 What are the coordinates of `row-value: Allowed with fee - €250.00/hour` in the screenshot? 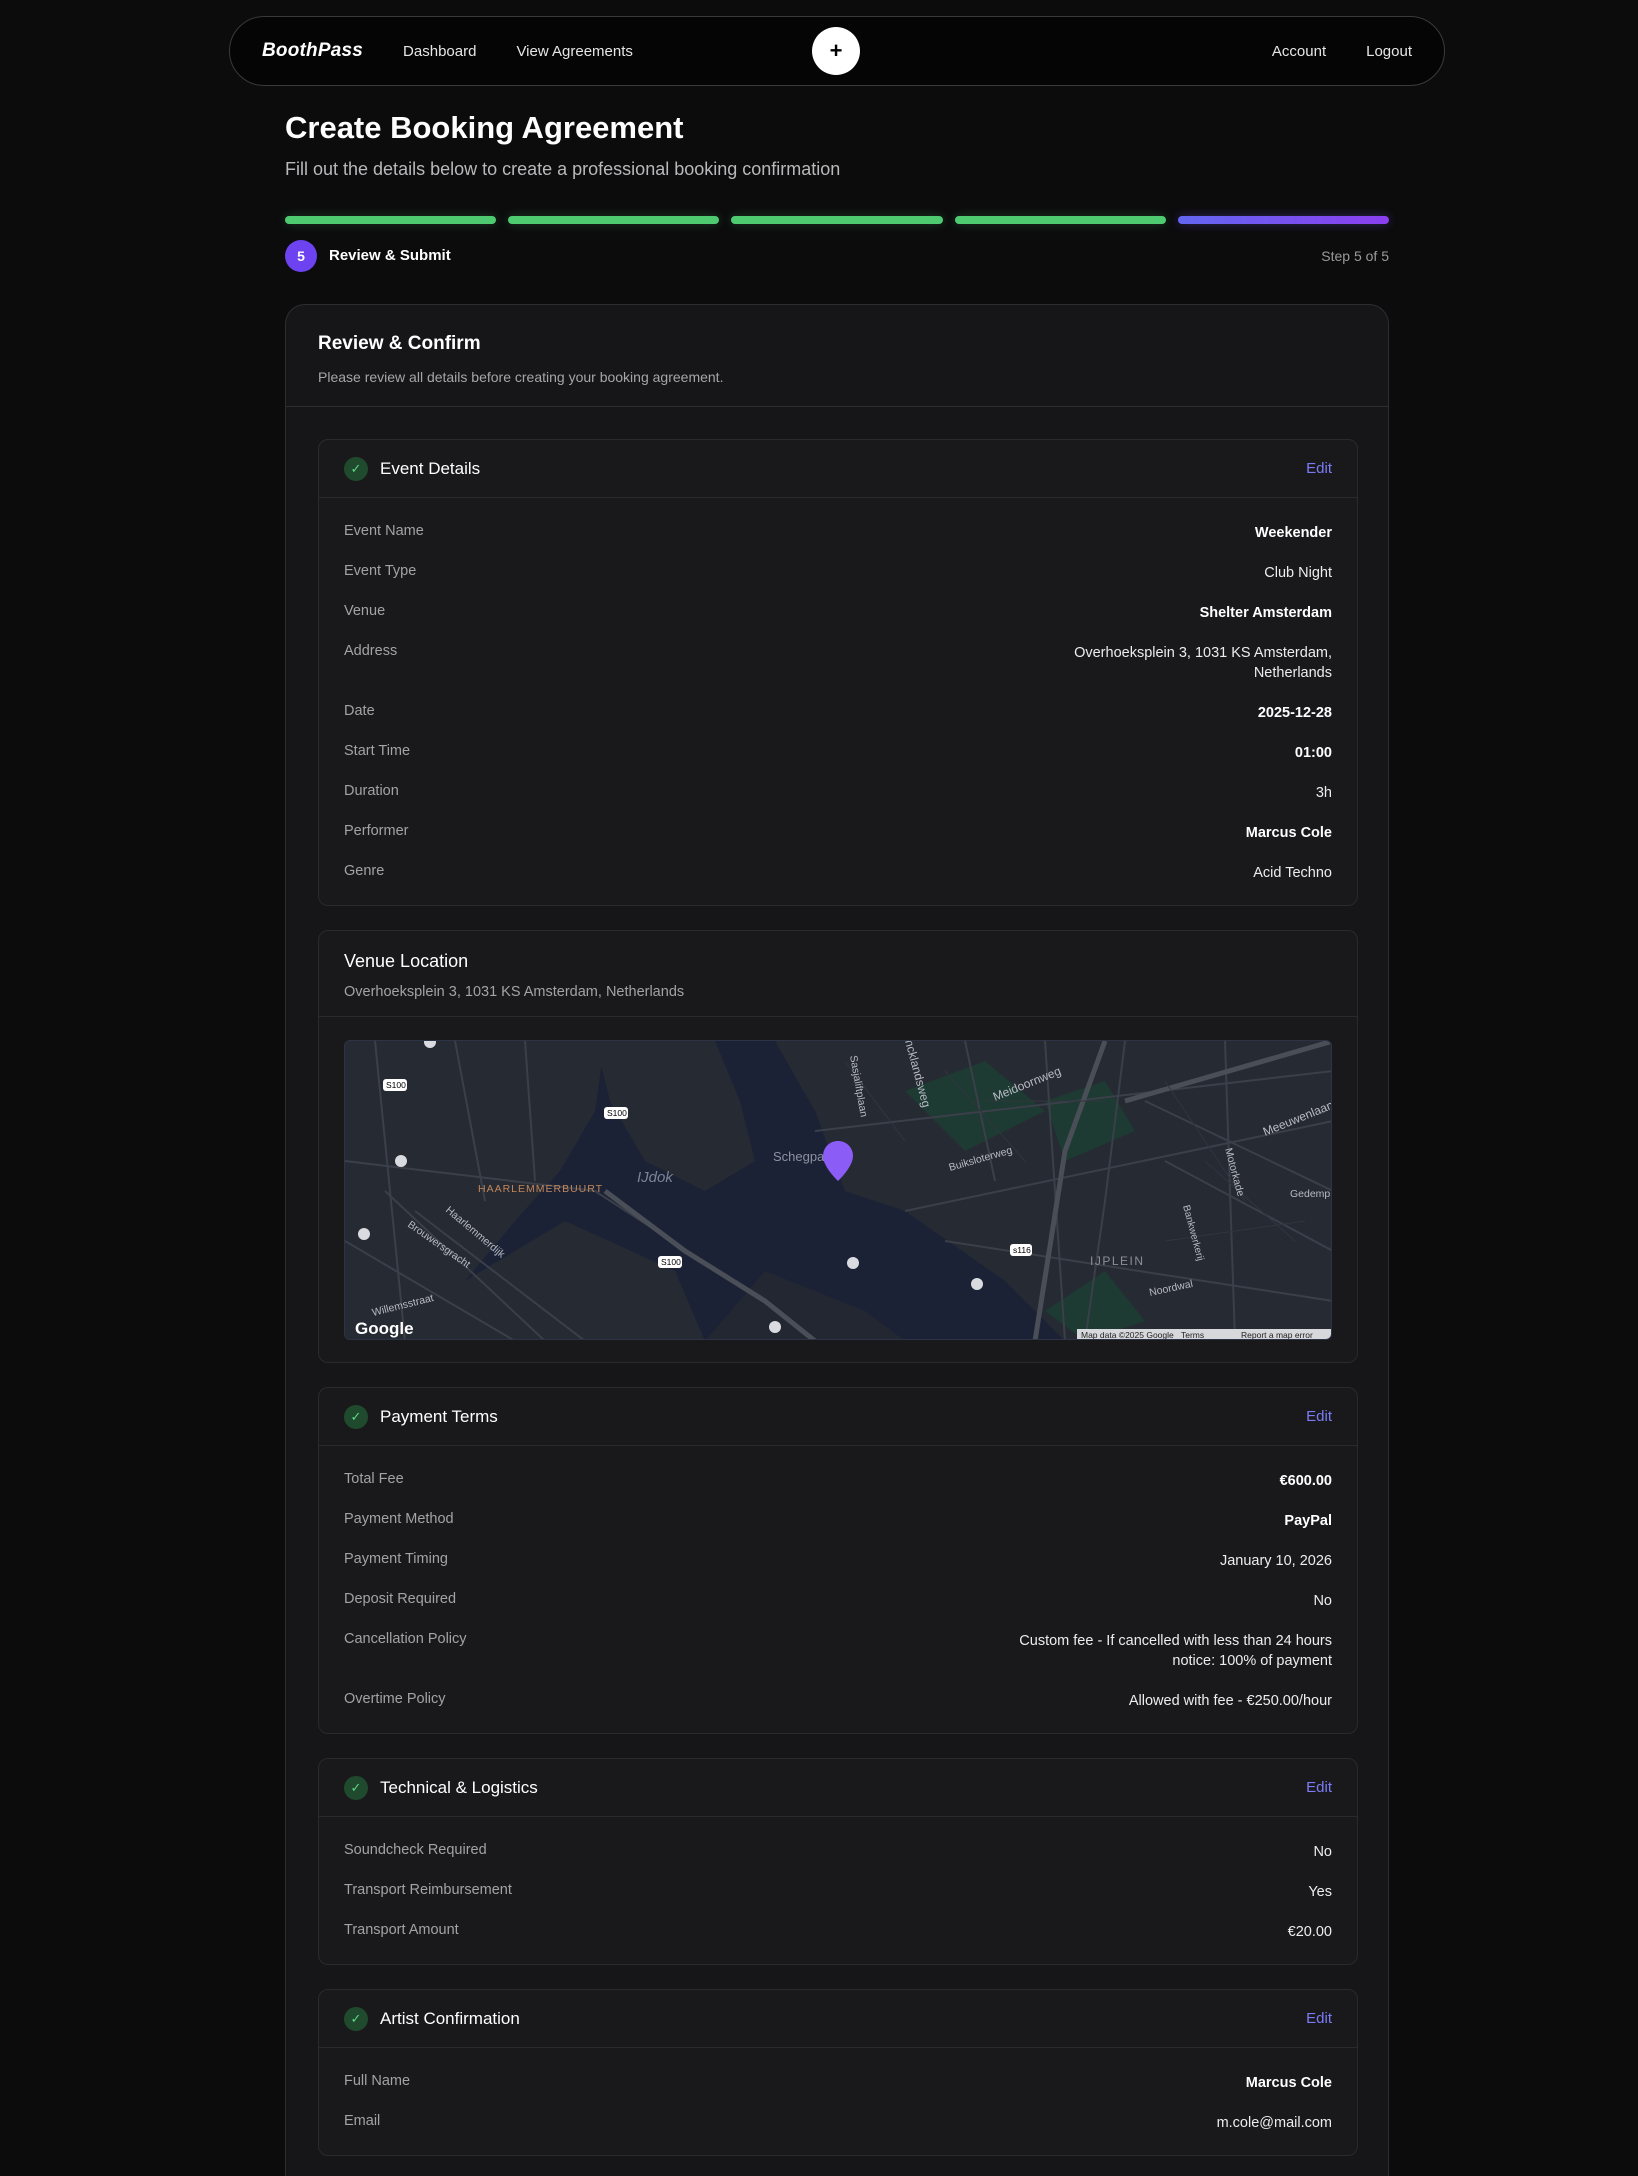 It's located at (1230, 1701).